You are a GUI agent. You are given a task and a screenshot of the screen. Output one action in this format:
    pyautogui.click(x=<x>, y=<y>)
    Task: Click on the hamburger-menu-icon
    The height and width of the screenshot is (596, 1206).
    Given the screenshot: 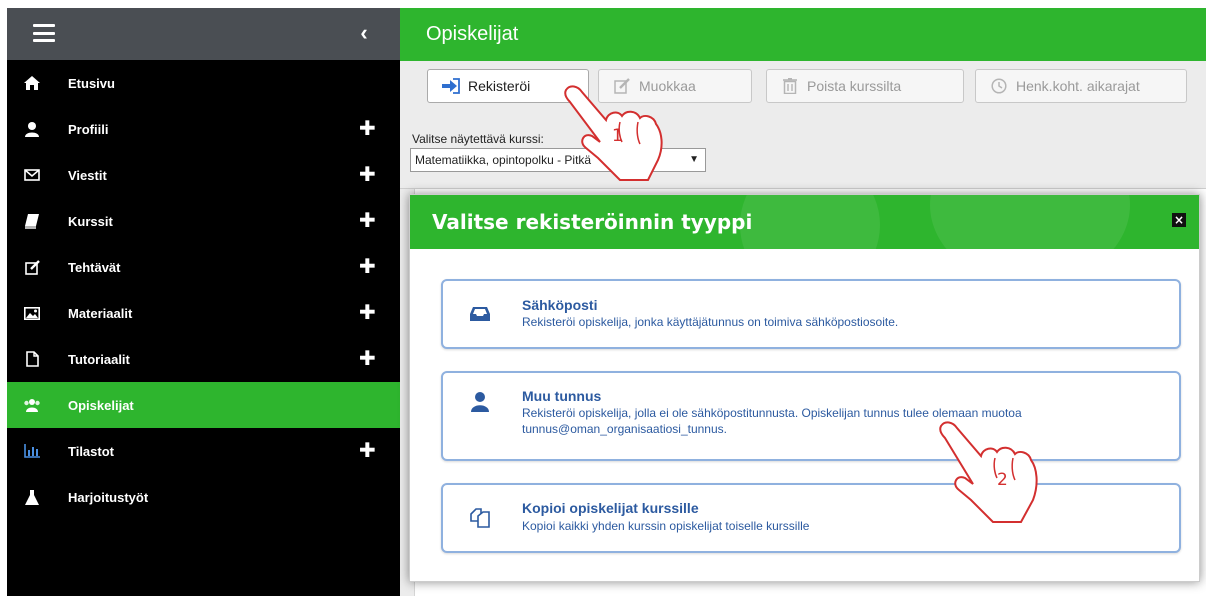 What is the action you would take?
    pyautogui.click(x=44, y=33)
    